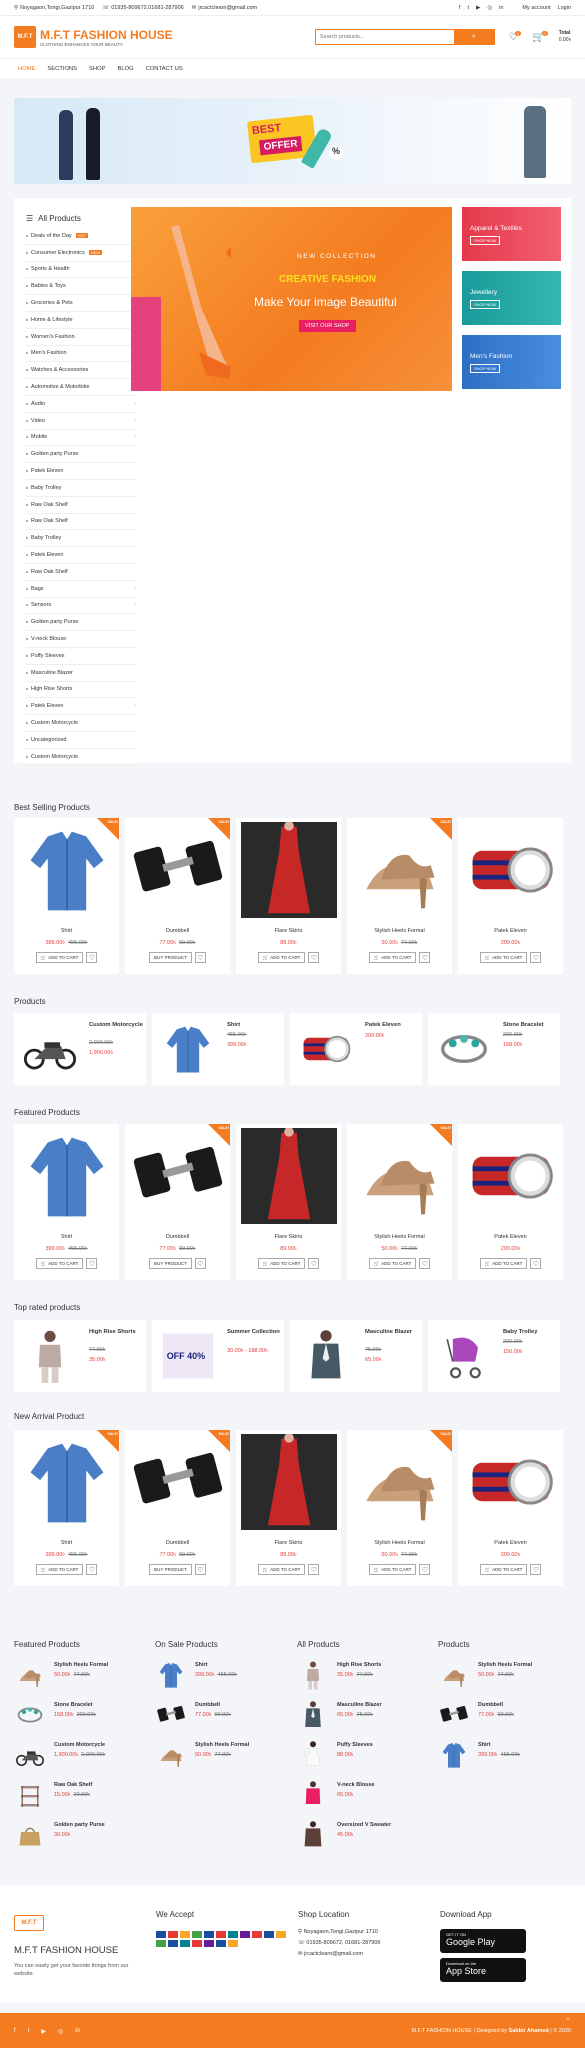 The width and height of the screenshot is (585, 2048). Describe the element at coordinates (219, 1759) in the screenshot. I see `footer-product-item: Stylish Heels Formal 50.00৳ 77.00৳` at that location.